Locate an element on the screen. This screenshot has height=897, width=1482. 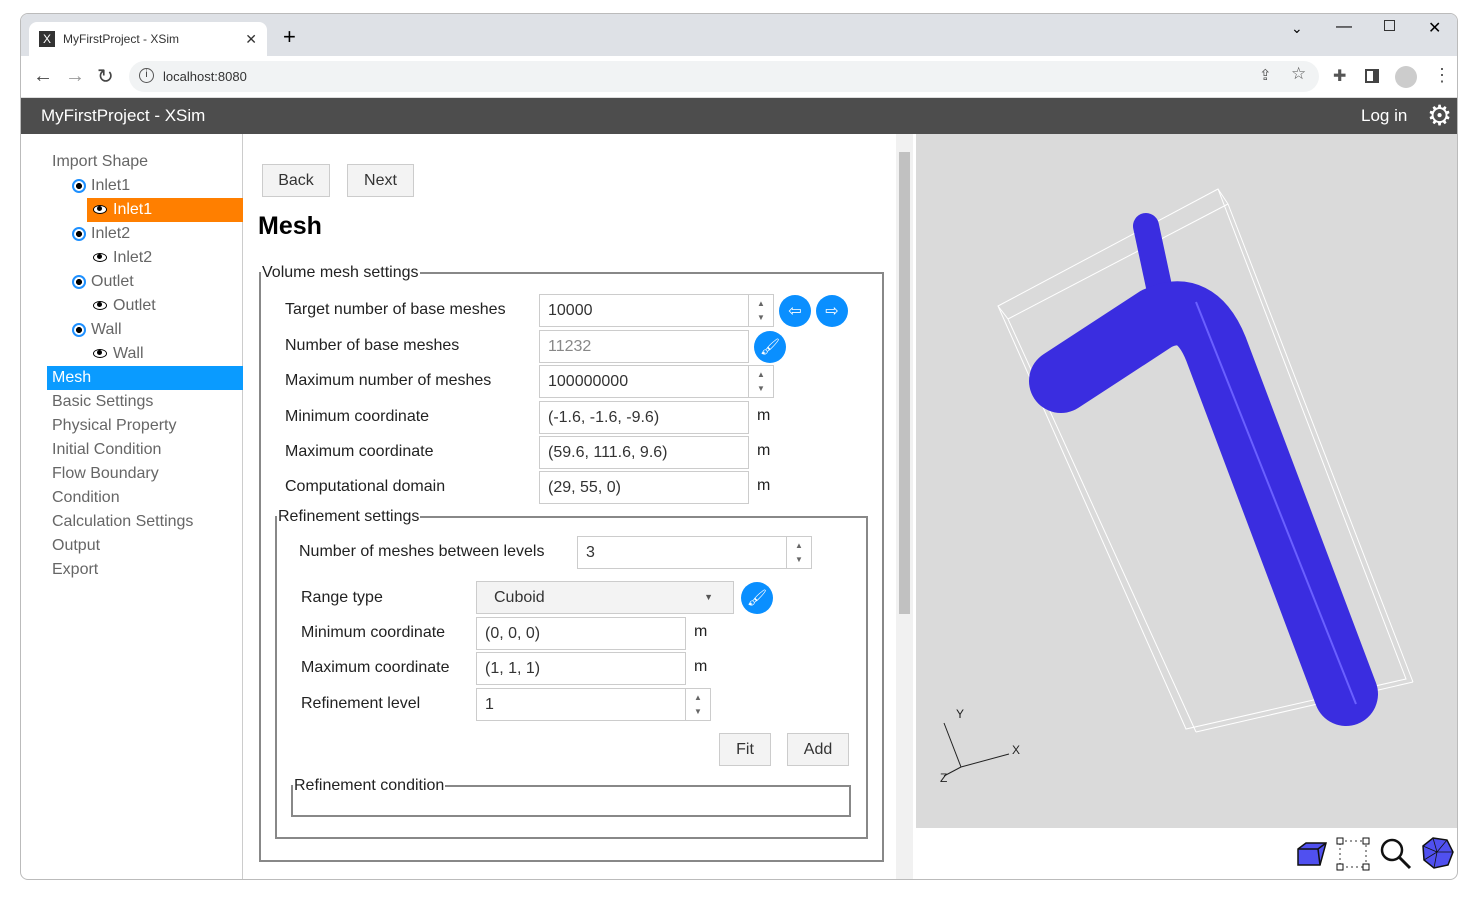
fit-button: Fit is located at coordinates (745, 749).